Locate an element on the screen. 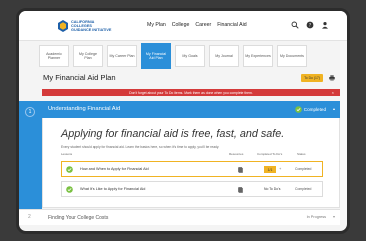  section-status: In Progress is located at coordinates (316, 217).